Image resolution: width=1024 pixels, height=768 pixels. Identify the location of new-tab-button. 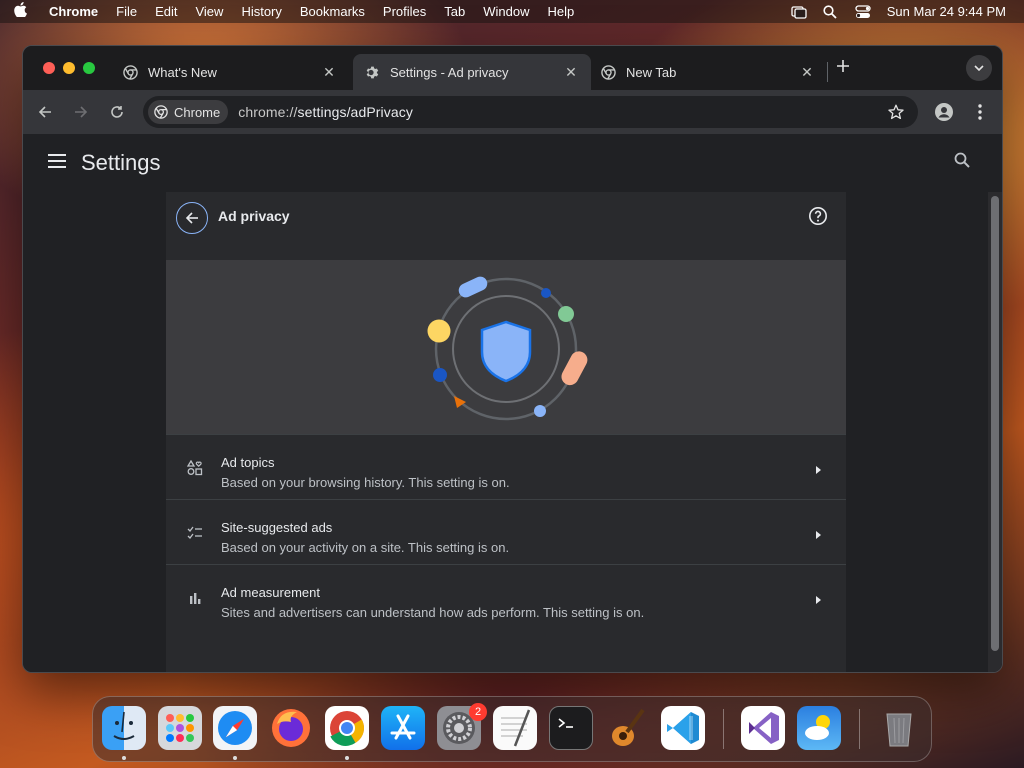
(843, 68).